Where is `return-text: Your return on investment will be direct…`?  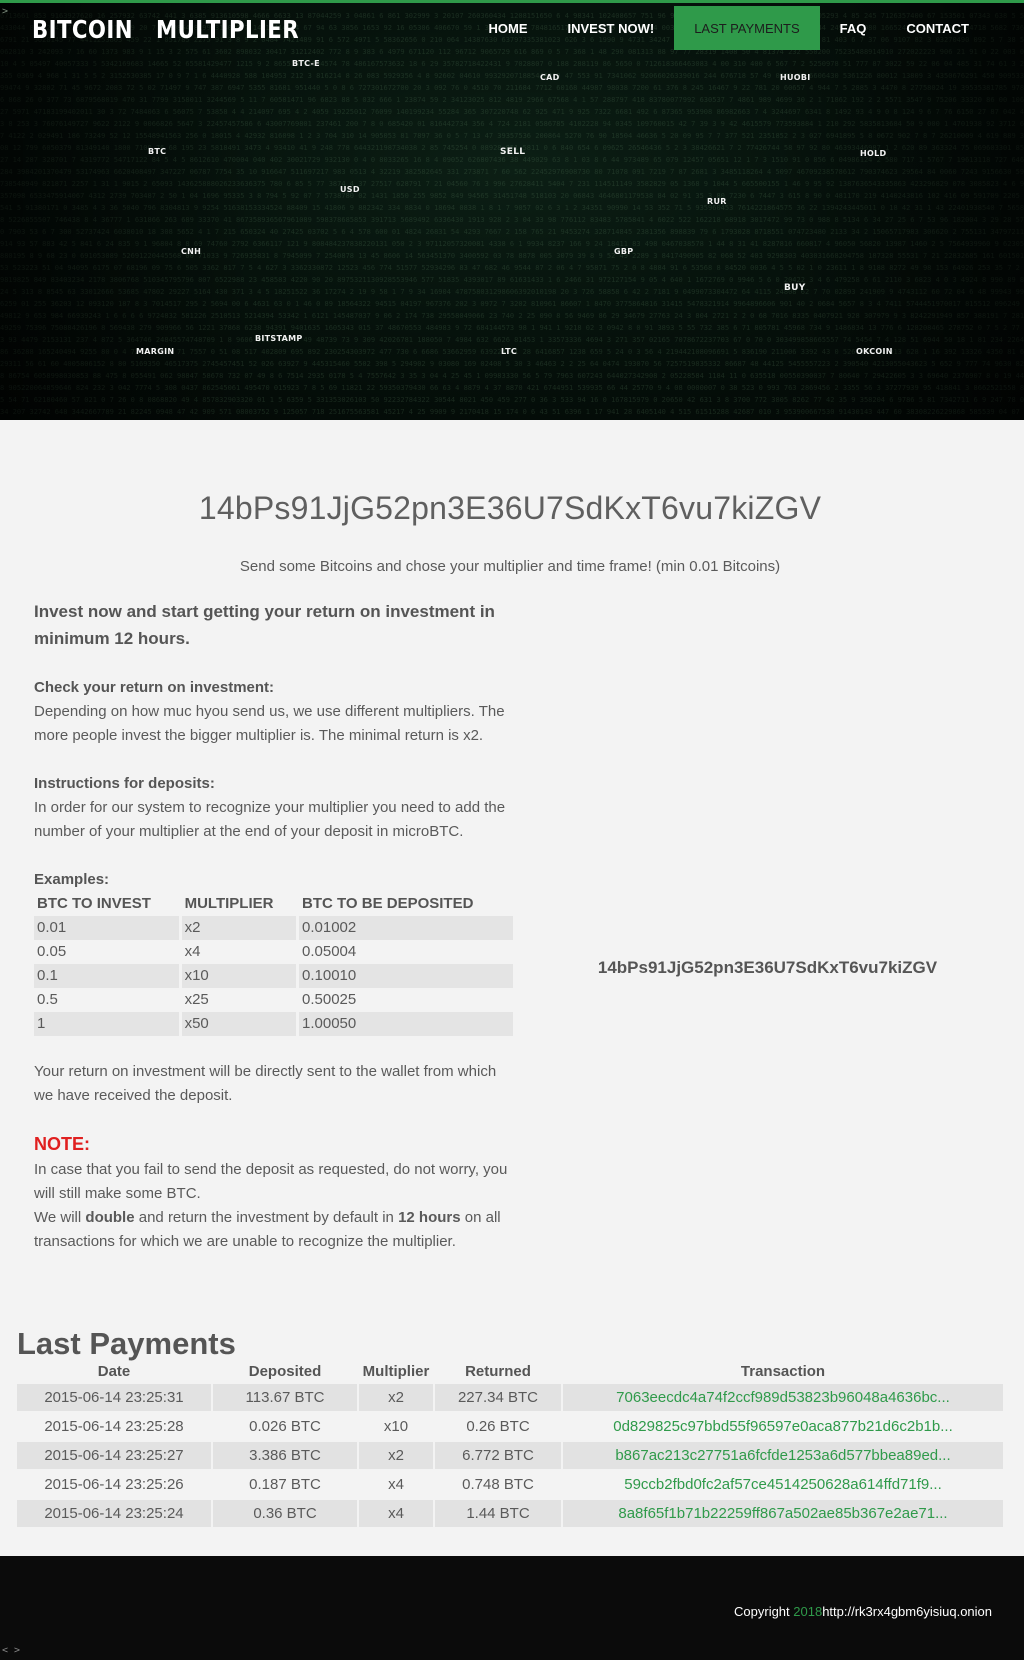
return-text: Your return on investment will be direct… is located at coordinates (265, 1083).